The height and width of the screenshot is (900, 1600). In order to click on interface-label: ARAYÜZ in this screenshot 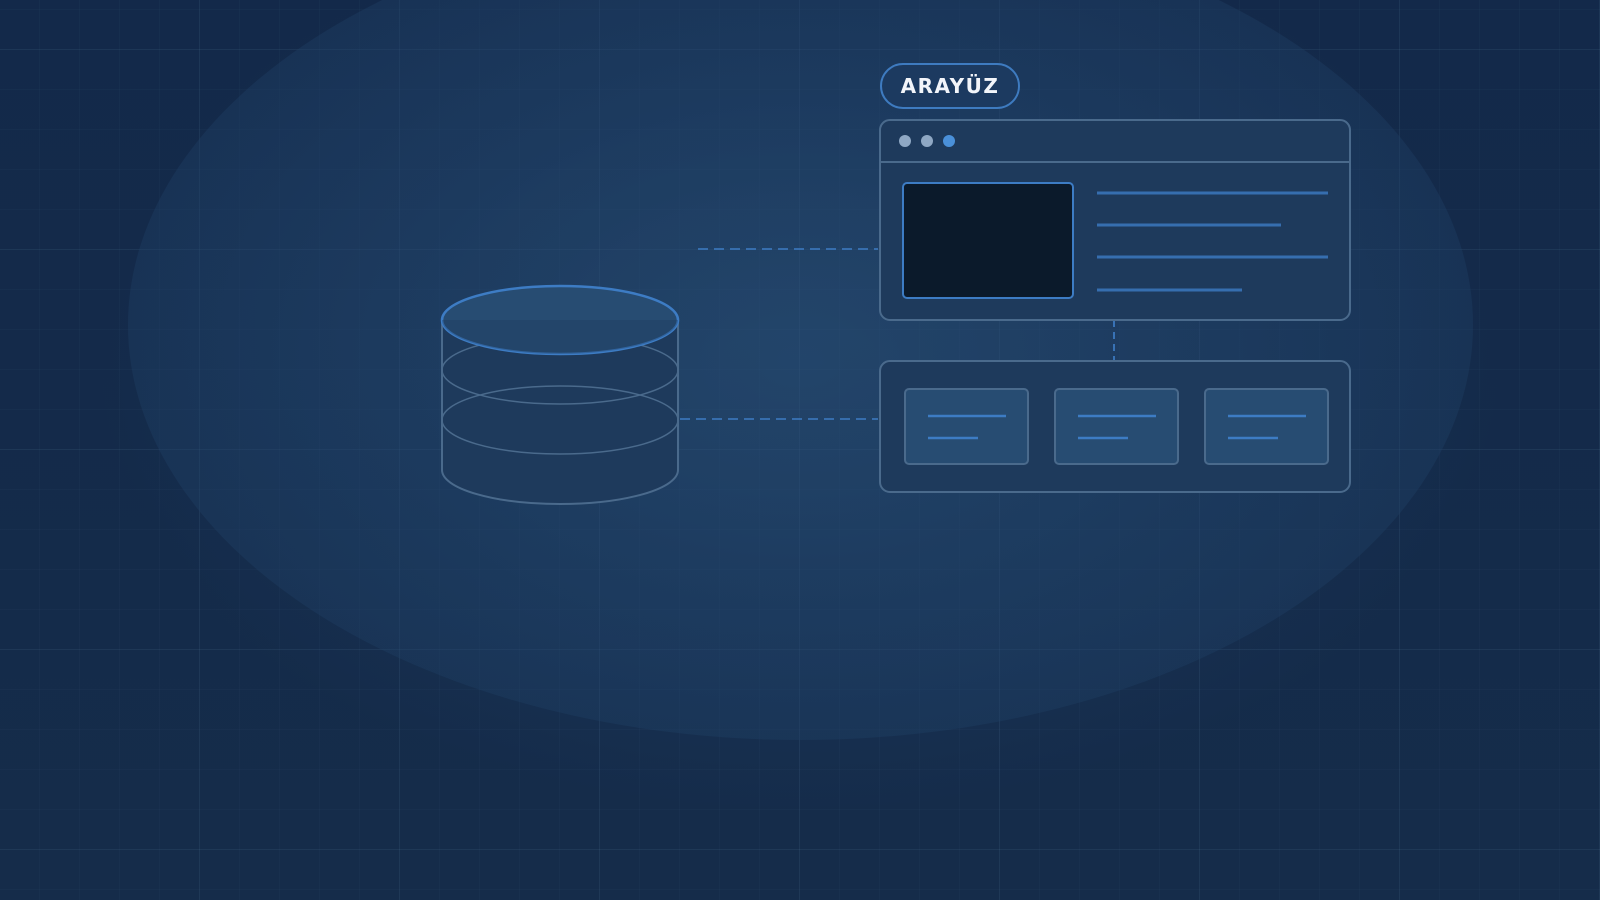, I will do `click(950, 86)`.